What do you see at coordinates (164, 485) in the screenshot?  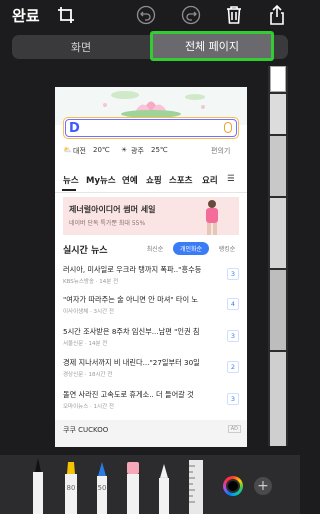 I see `lasso-tool` at bounding box center [164, 485].